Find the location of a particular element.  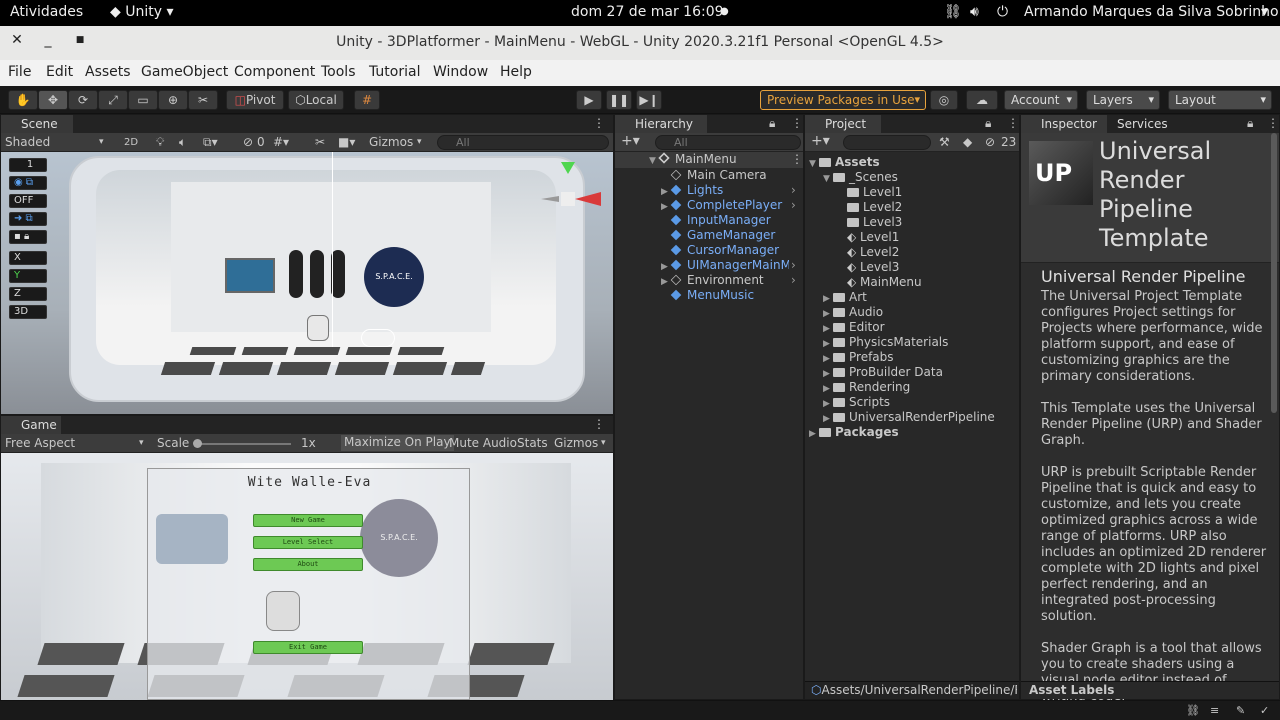

project-item: ▶ Audio is located at coordinates (912, 312).